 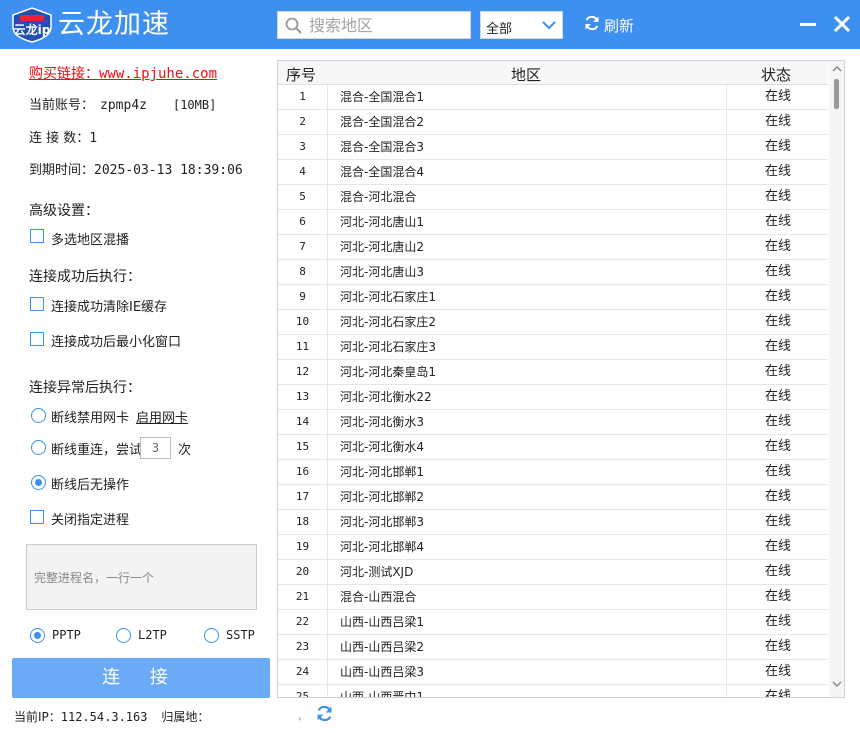 I want to click on connections-row: 连 接 数：1, so click(x=63, y=136).